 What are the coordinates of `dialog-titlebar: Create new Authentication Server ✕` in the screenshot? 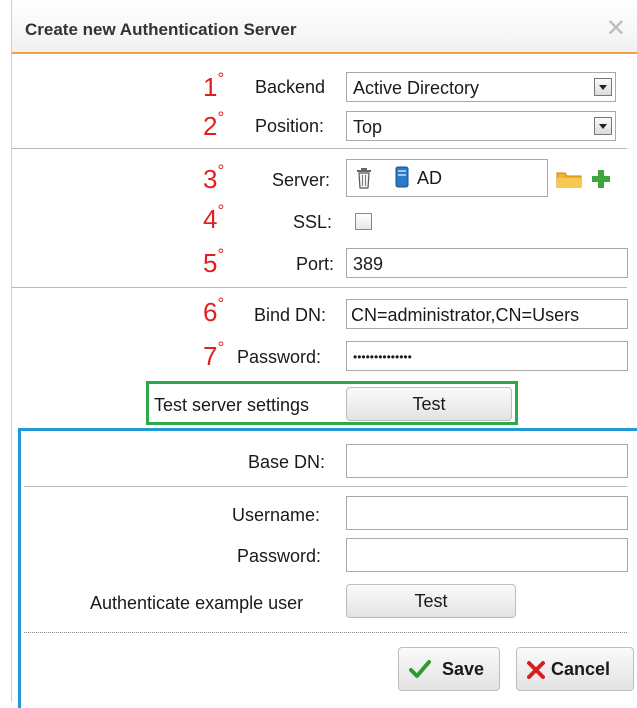 It's located at (324, 27).